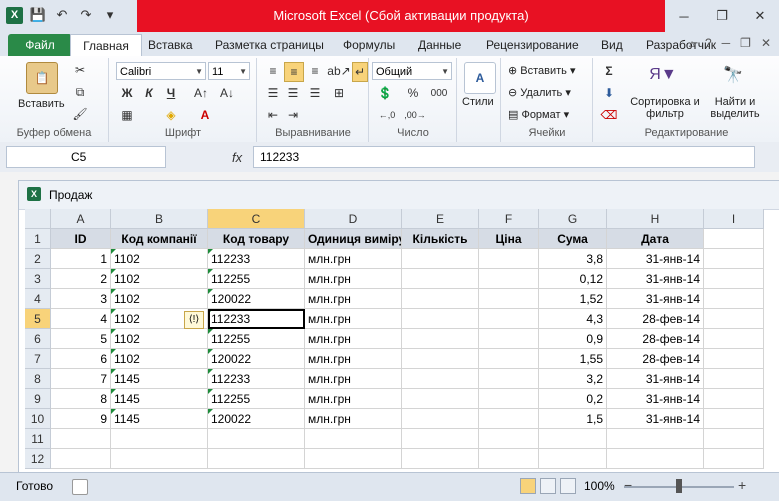 The height and width of the screenshot is (501, 779). Describe the element at coordinates (573, 419) in the screenshot. I see `table-cell: 1,5` at that location.